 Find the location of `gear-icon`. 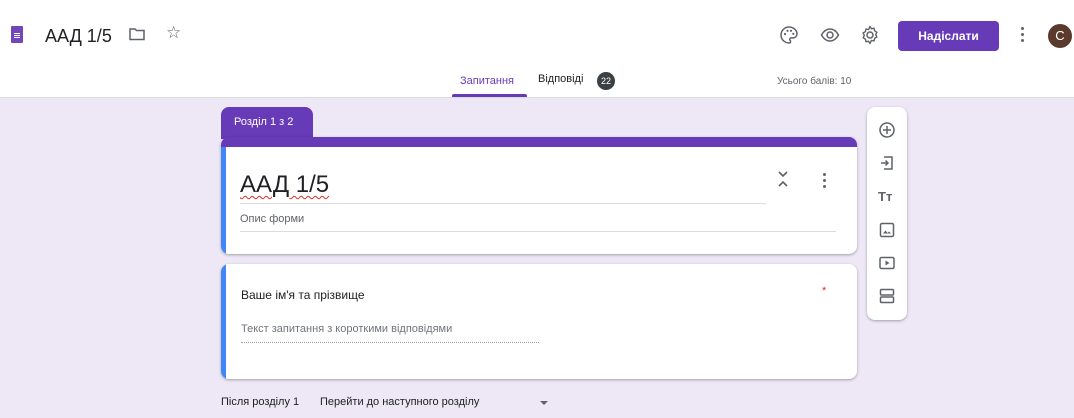

gear-icon is located at coordinates (870, 35).